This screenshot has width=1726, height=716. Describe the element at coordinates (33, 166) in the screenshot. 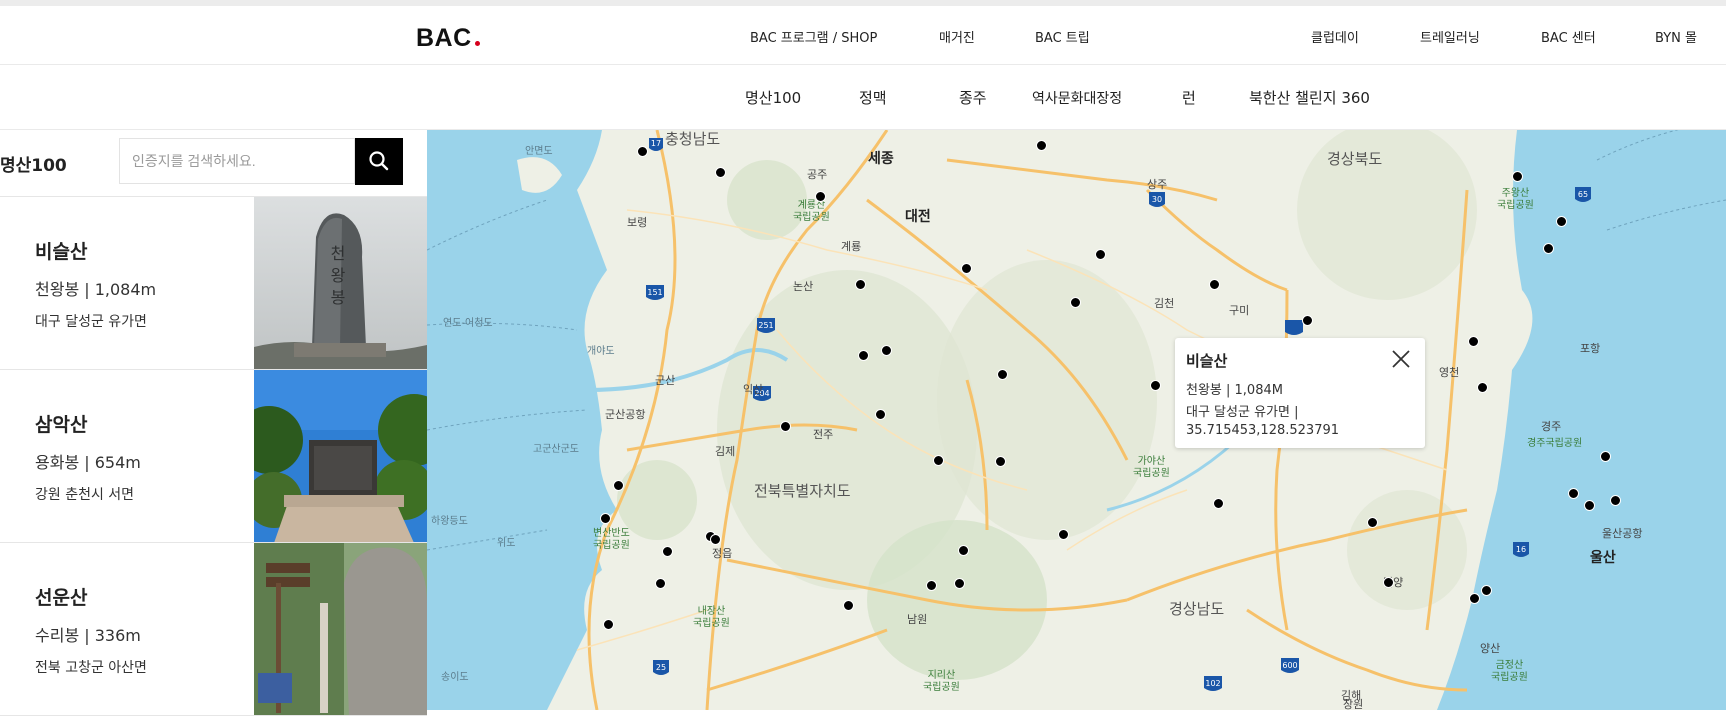

I see `sidebar-title: 명산100` at that location.